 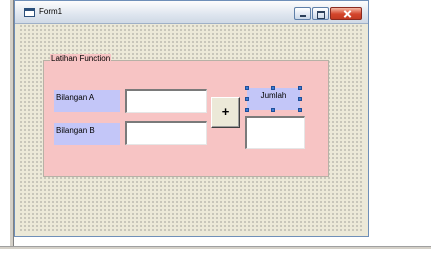 I want to click on jumlah-output, so click(x=275, y=132).